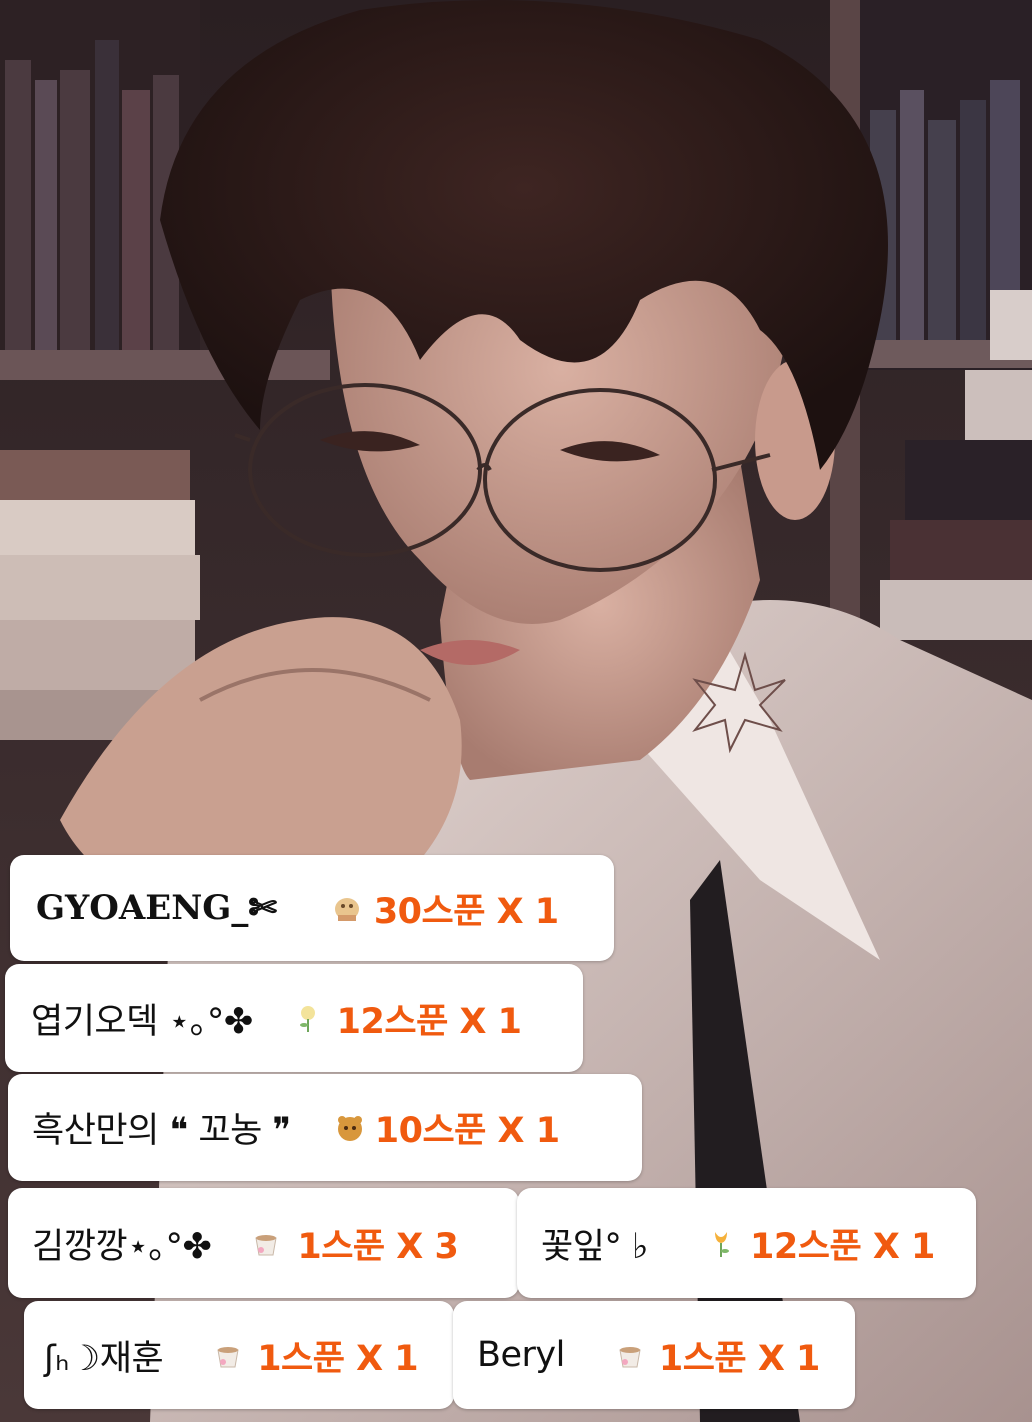  Describe the element at coordinates (161, 1131) in the screenshot. I see `donor-name: 흑산만의 ❝ 꼬농 ❞` at that location.